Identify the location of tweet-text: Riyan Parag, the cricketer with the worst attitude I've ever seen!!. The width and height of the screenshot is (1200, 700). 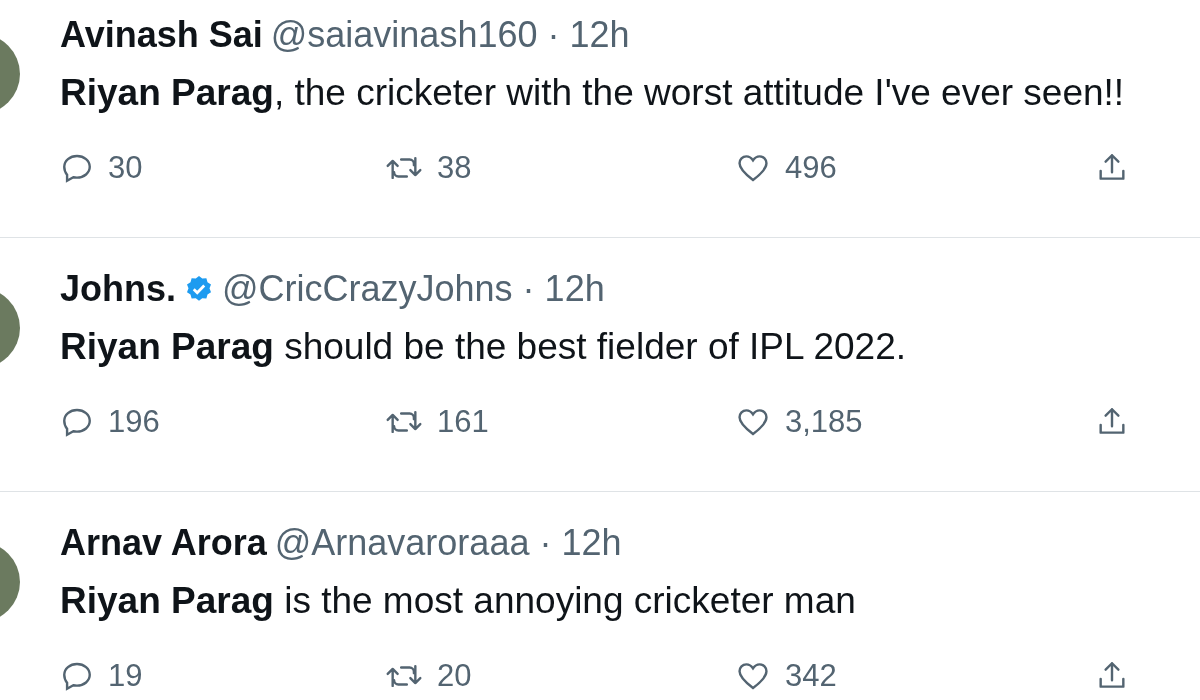
(593, 93).